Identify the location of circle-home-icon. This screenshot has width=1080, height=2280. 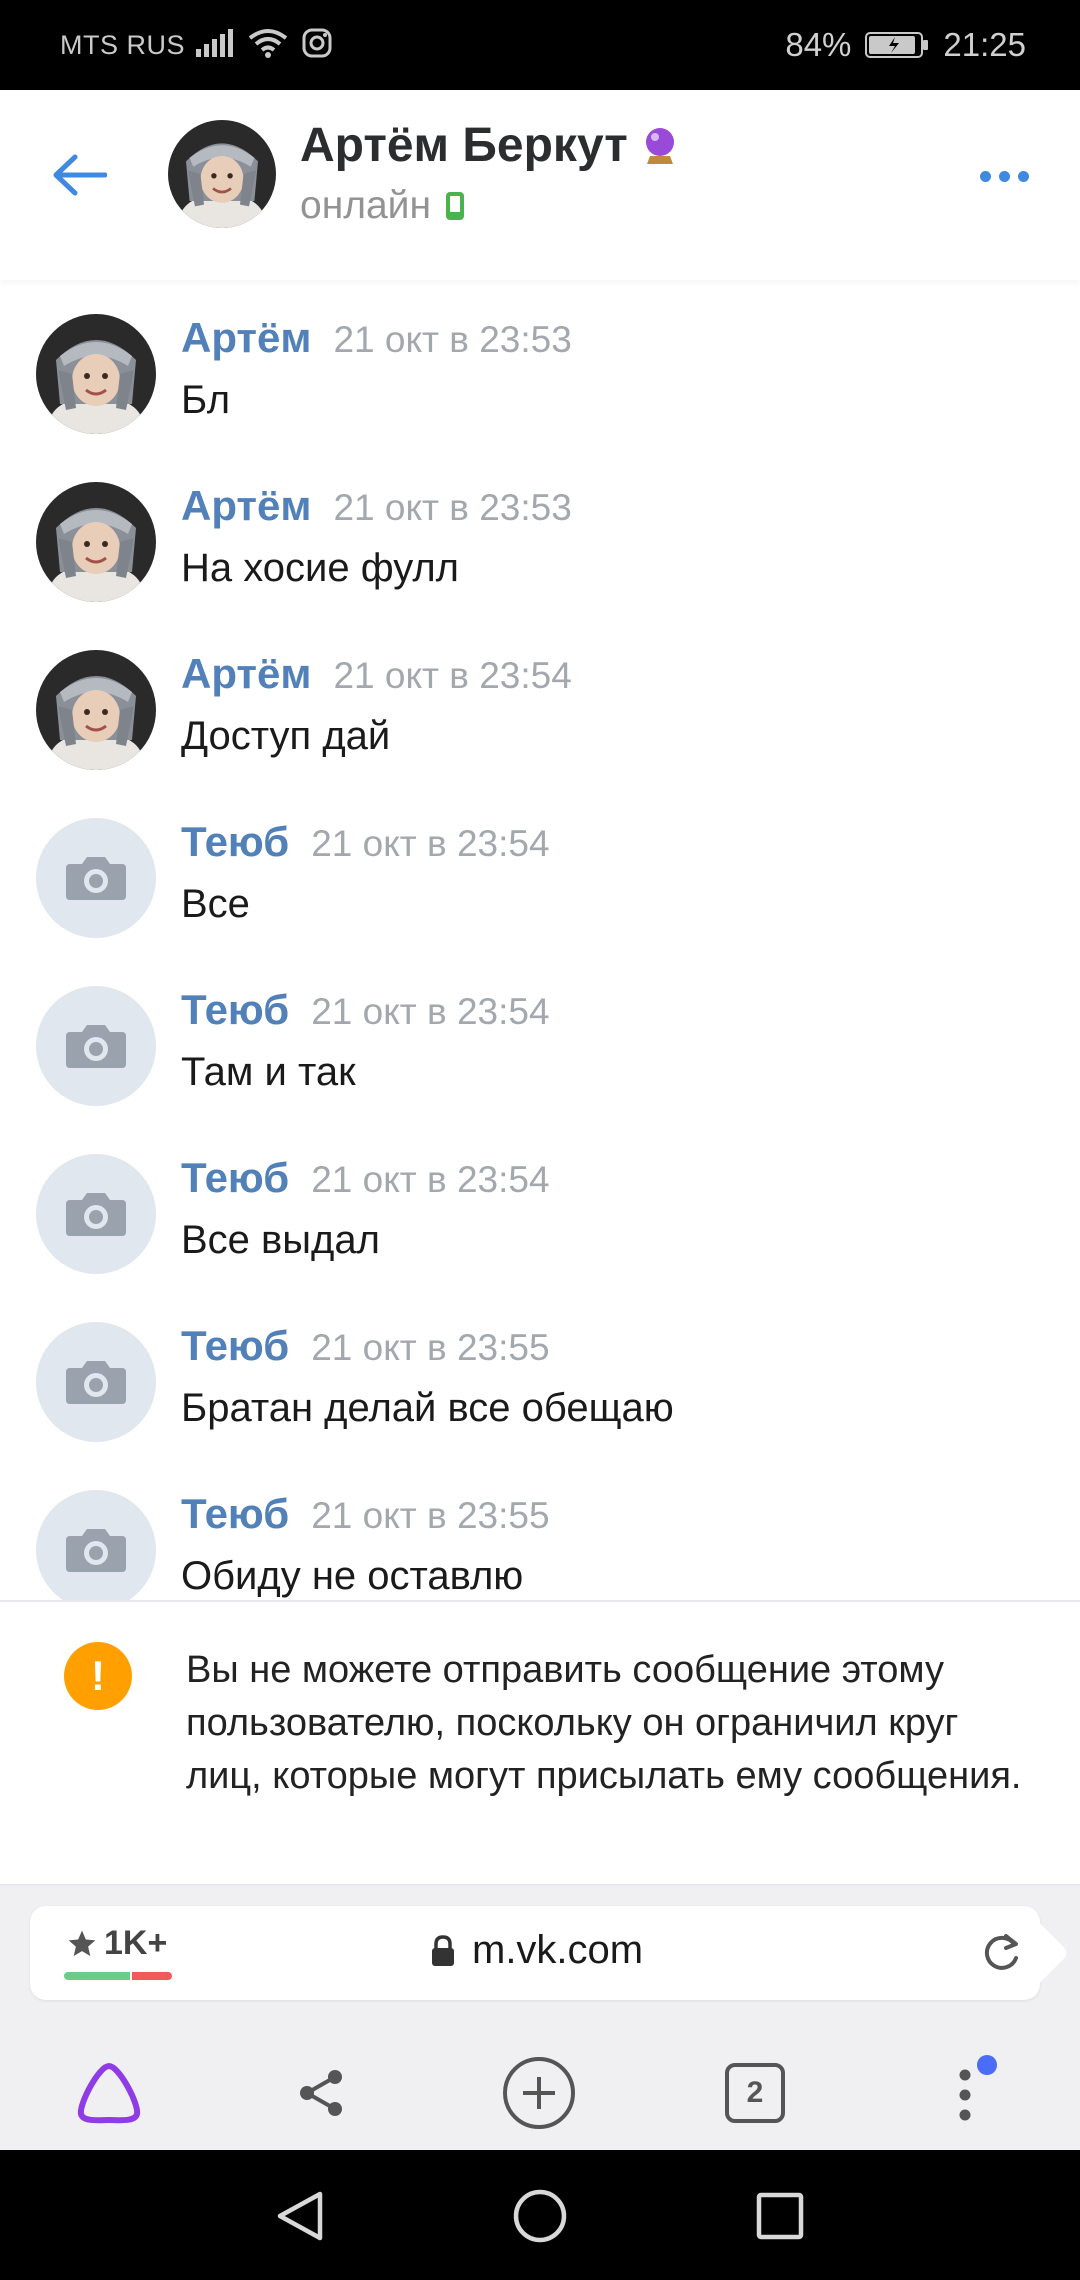
(540, 2216).